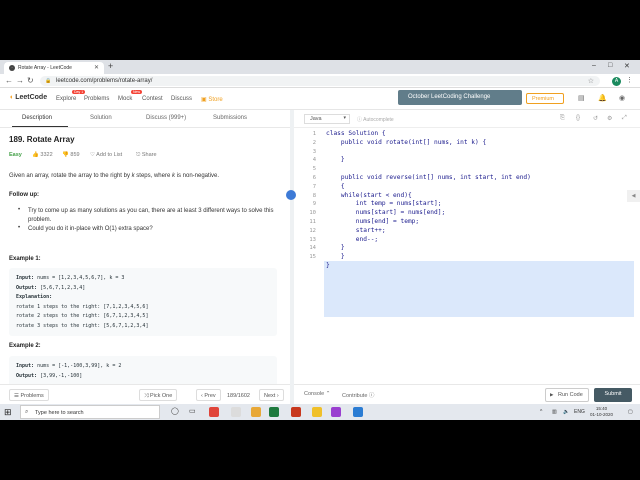 Image resolution: width=640 pixels, height=480 pixels. Describe the element at coordinates (317, 412) in the screenshot. I see `folder-icon` at that location.